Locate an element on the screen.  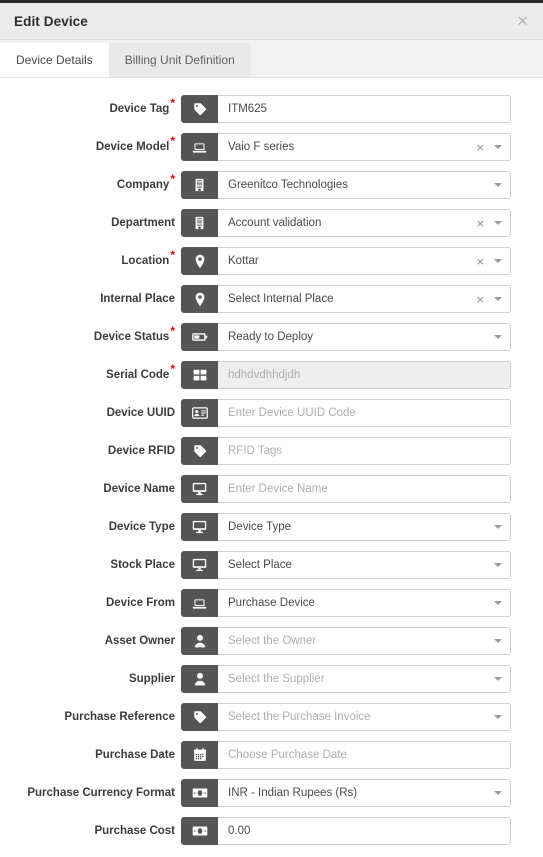
control-device-model: Vaio F series × is located at coordinates (346, 147).